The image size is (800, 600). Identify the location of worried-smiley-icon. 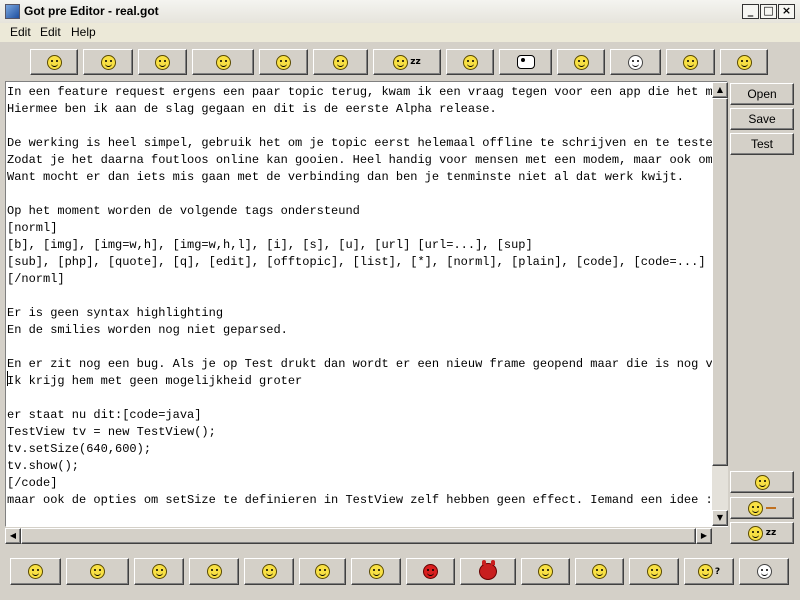
(376, 571).